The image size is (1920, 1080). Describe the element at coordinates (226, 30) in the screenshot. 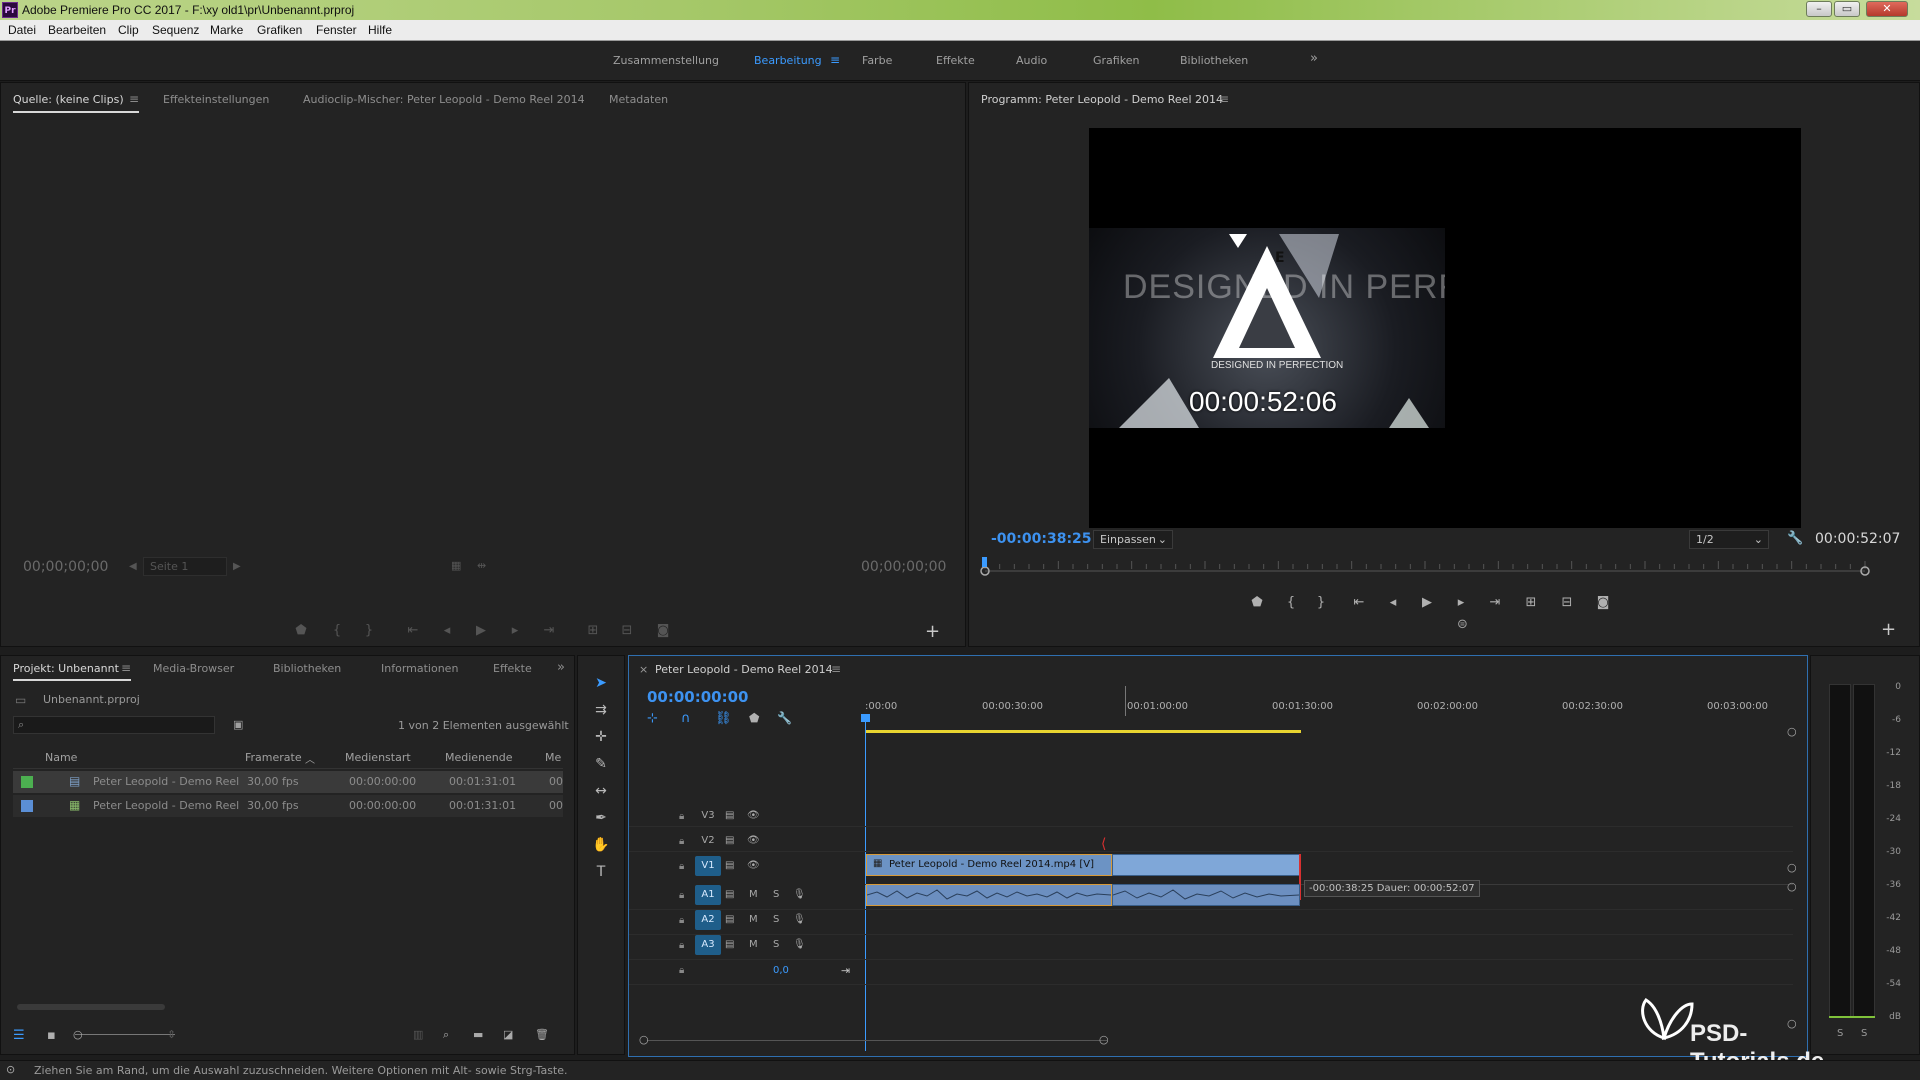

I see `menu-marke: Marke` at that location.